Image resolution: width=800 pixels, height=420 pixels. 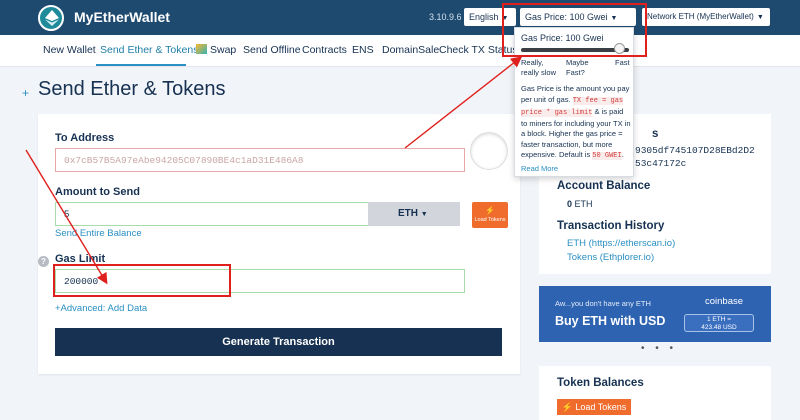 I want to click on nav-swap: Swap, so click(x=216, y=50).